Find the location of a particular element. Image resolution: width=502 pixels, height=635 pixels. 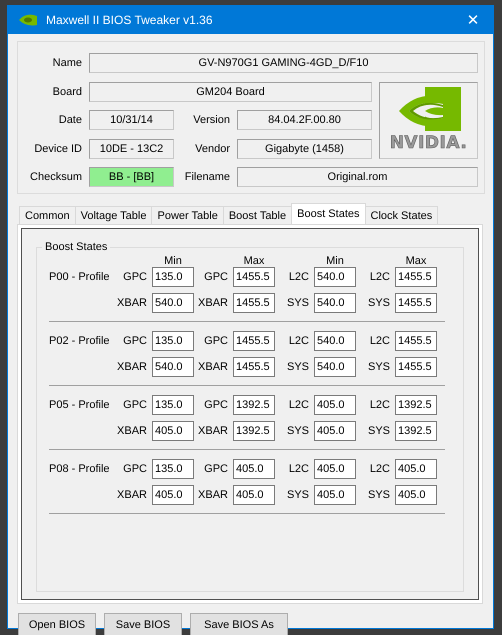

vendor-field: Gigabyte (1458) is located at coordinates (304, 148).